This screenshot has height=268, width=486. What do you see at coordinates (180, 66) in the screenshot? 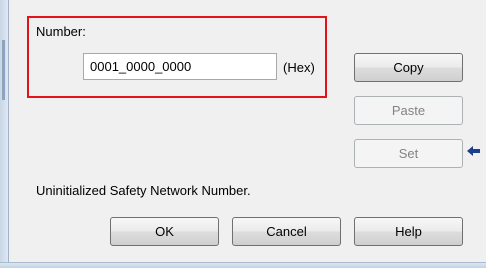
I see `number-input` at bounding box center [180, 66].